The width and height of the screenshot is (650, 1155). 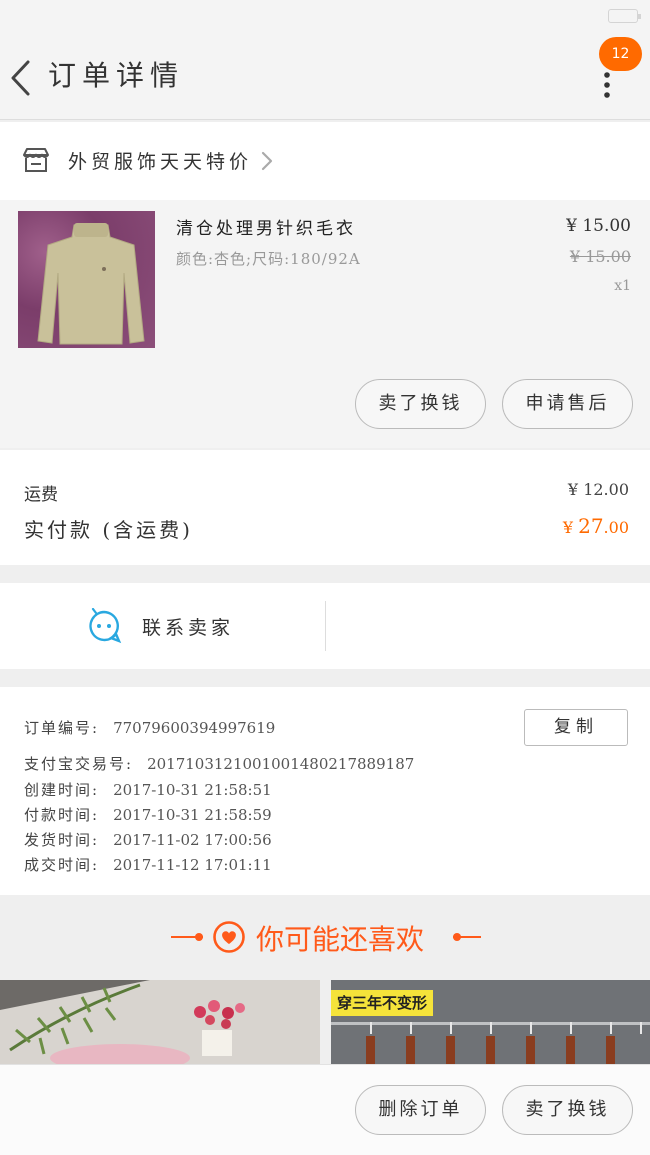 What do you see at coordinates (567, 1110) in the screenshot?
I see `resell-button-bottom: 卖了换钱` at bounding box center [567, 1110].